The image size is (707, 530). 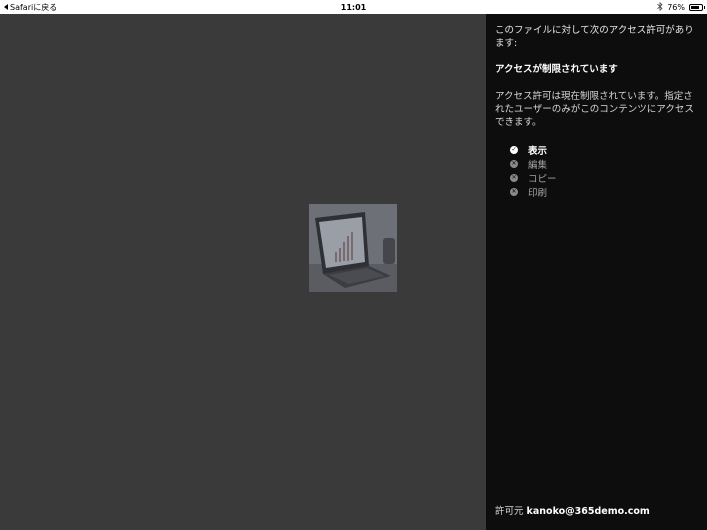 I want to click on battery-percent: 76%, so click(x=676, y=7).